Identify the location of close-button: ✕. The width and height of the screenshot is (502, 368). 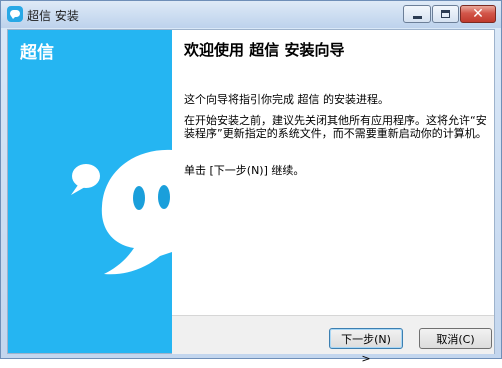
(478, 14).